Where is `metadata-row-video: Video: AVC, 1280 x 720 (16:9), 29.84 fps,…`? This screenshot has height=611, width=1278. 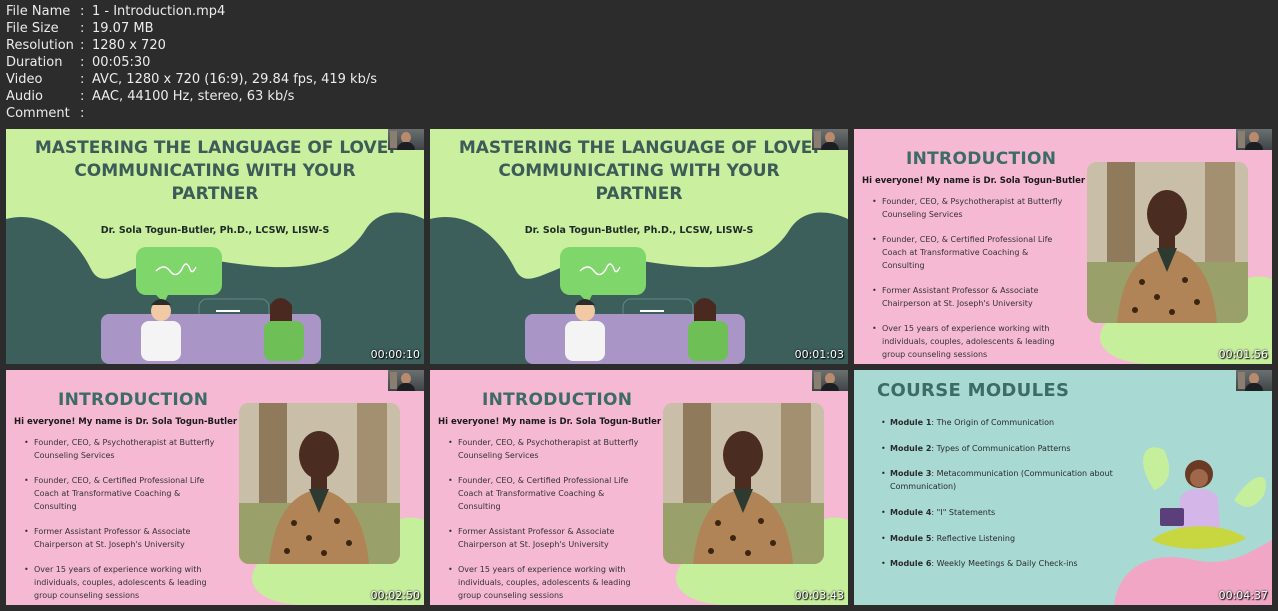
metadata-row-video: Video: AVC, 1280 x 720 (16:9), 29.84 fps,… is located at coordinates (191, 79).